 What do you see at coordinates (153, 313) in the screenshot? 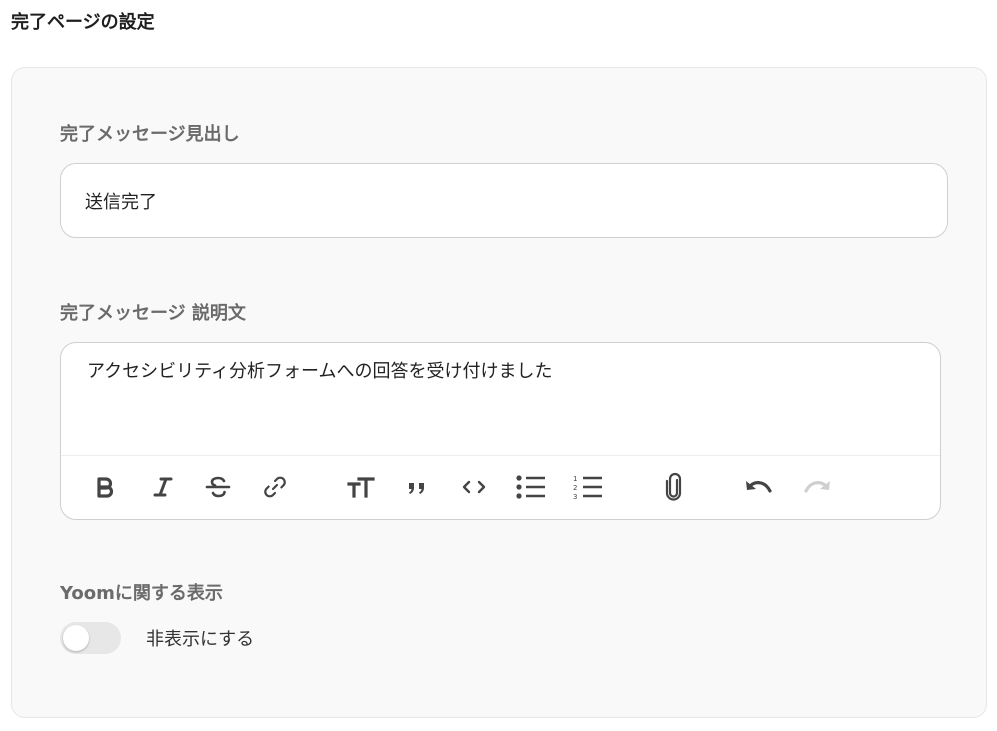
I see `description-label: 完了メッセージ 説明文` at bounding box center [153, 313].